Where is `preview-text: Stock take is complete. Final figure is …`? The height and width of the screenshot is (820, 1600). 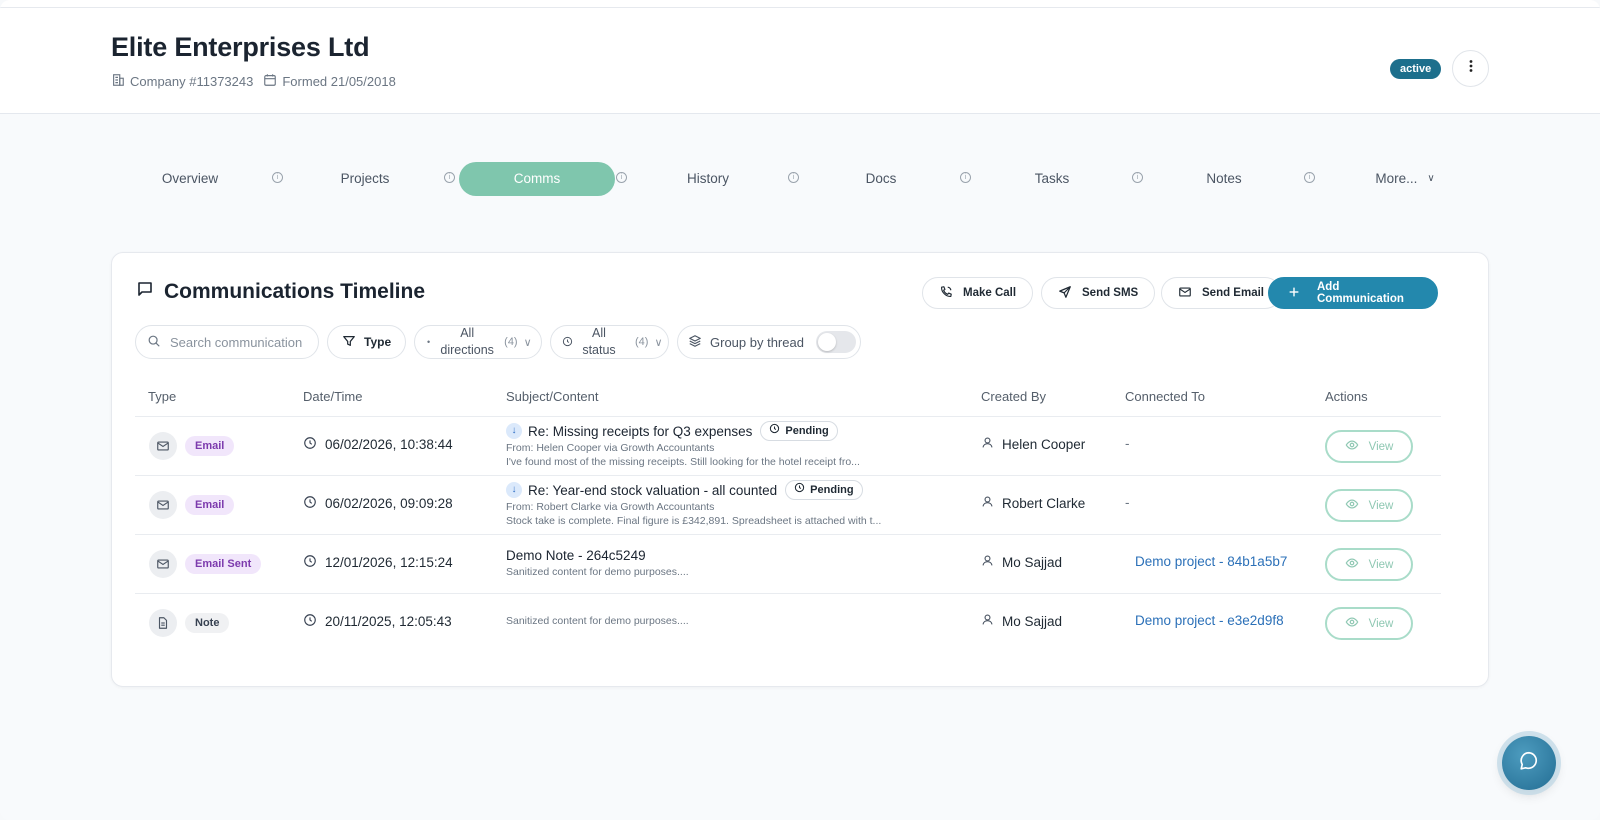
preview-text: Stock take is complete. Final figure is … is located at coordinates (694, 521).